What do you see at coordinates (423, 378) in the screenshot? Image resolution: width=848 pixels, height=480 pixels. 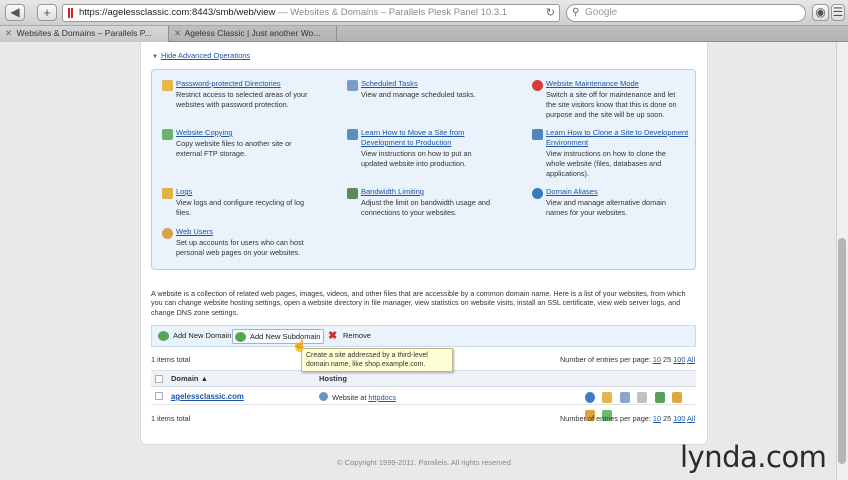 I see `domain-table-header: Domain ▲ Hosting` at bounding box center [423, 378].